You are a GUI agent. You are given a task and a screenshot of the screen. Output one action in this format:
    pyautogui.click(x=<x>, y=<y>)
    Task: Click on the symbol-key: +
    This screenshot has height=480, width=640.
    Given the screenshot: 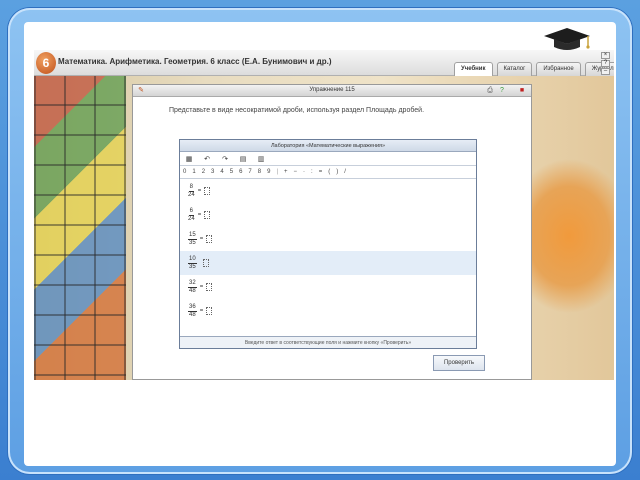 What is the action you would take?
    pyautogui.click(x=286, y=172)
    